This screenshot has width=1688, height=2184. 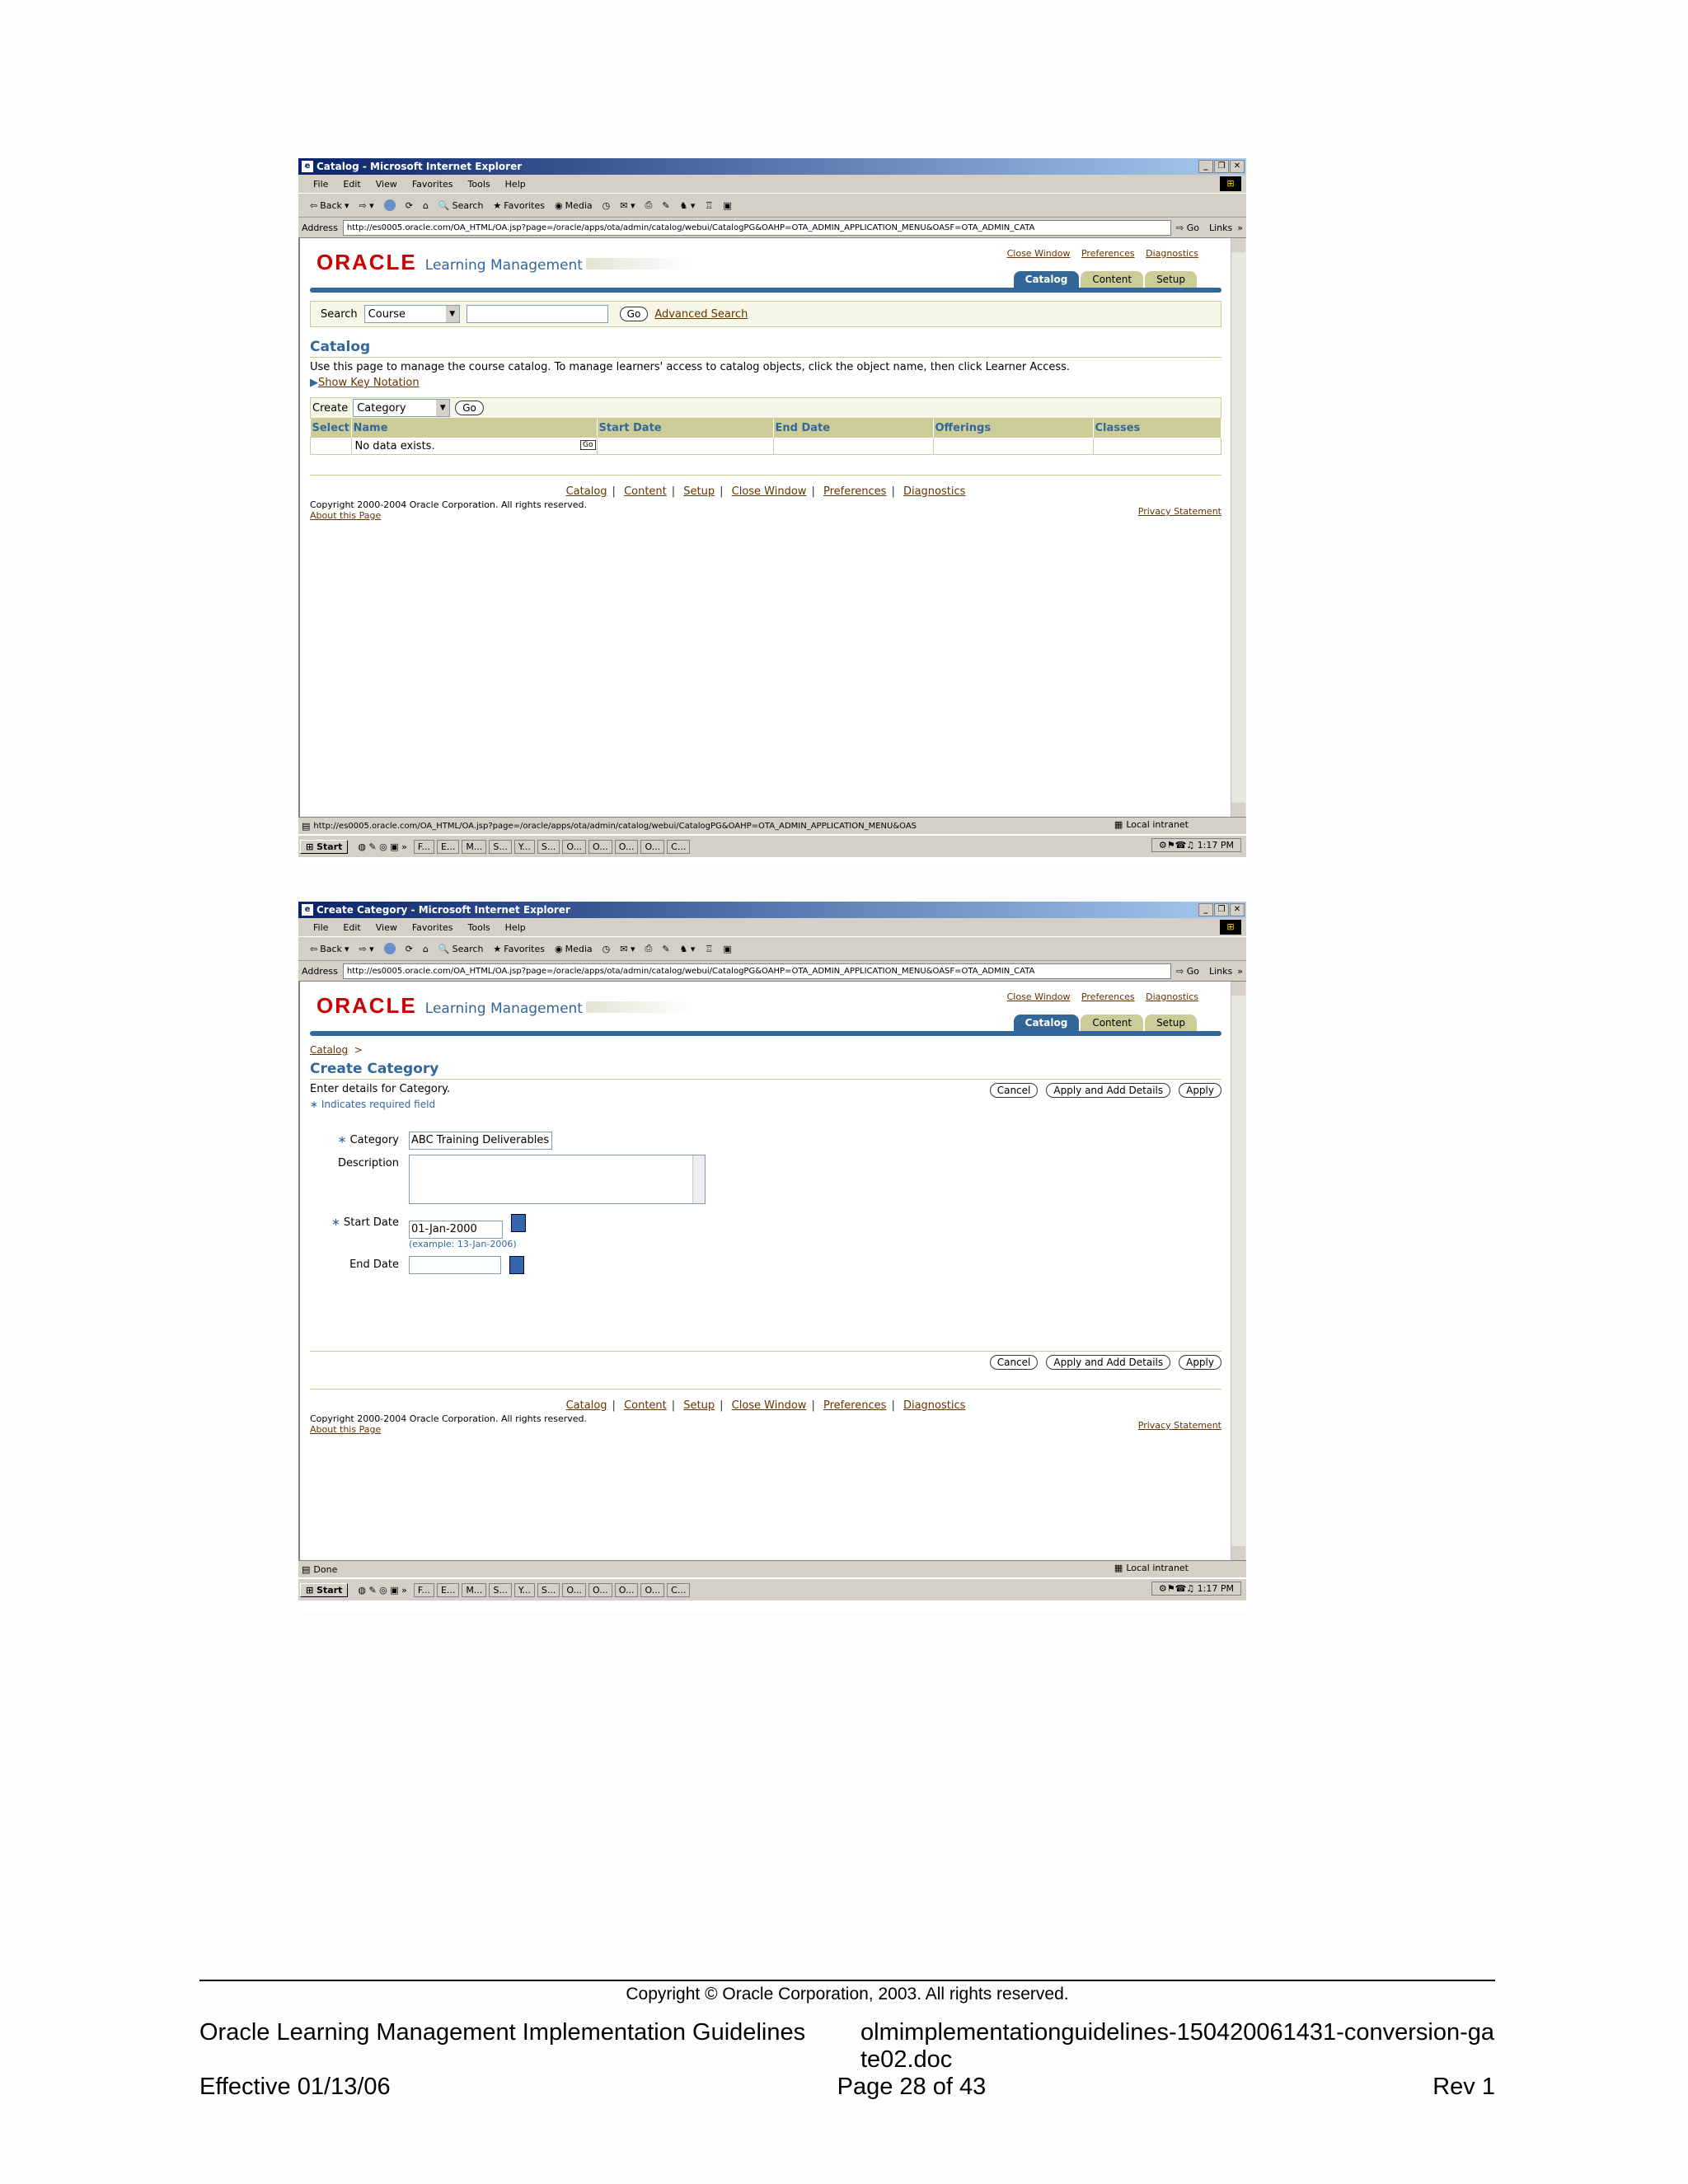 I want to click on menu-edit: Edit, so click(x=351, y=184).